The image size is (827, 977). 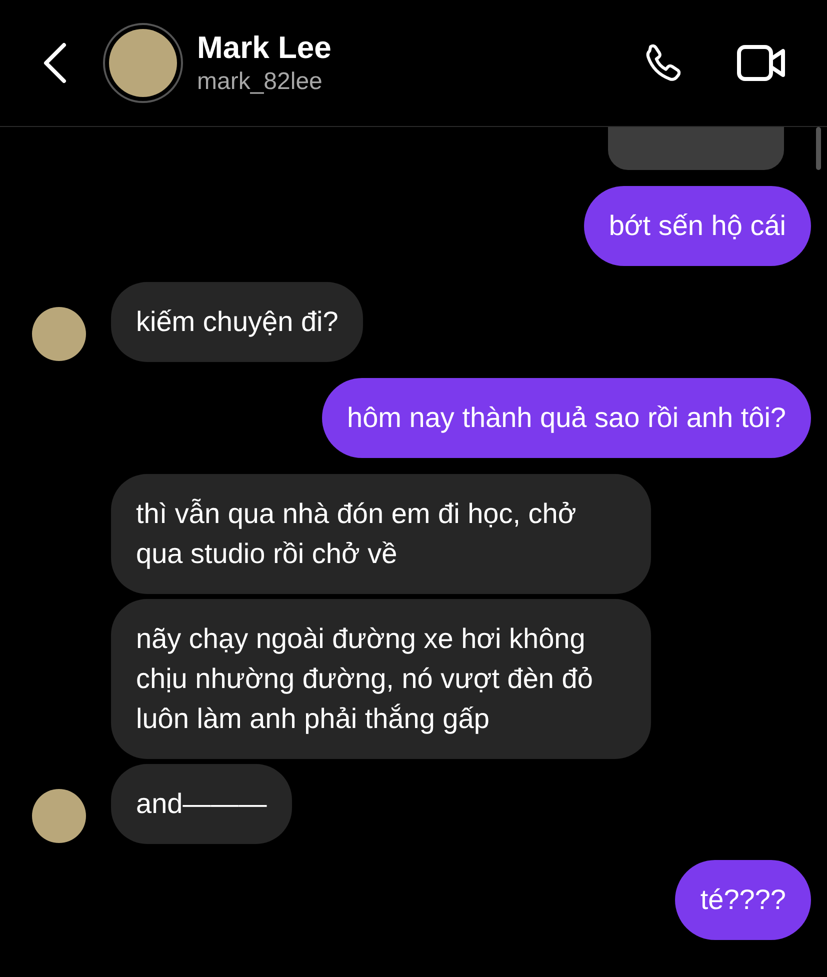 I want to click on sent-message-bubble: bớt sến hộ cái, so click(x=697, y=226).